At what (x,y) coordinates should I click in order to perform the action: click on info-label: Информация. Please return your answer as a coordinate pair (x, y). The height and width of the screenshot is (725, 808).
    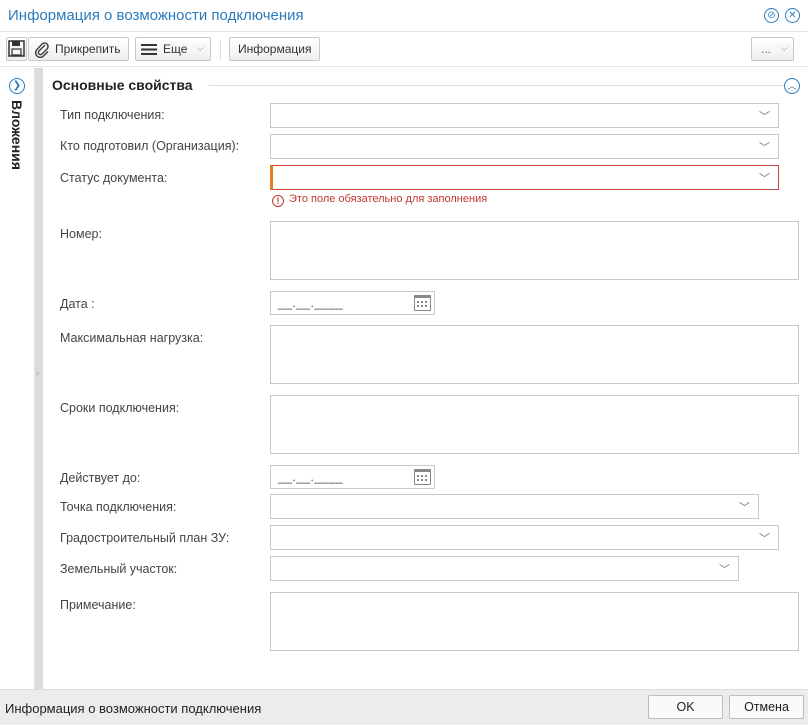
    Looking at the image, I should click on (275, 49).